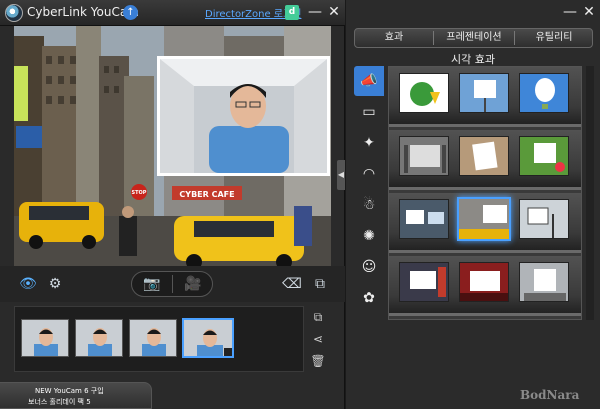 This screenshot has width=600, height=409. I want to click on tab-presentation: 프레젠테이션, so click(474, 38).